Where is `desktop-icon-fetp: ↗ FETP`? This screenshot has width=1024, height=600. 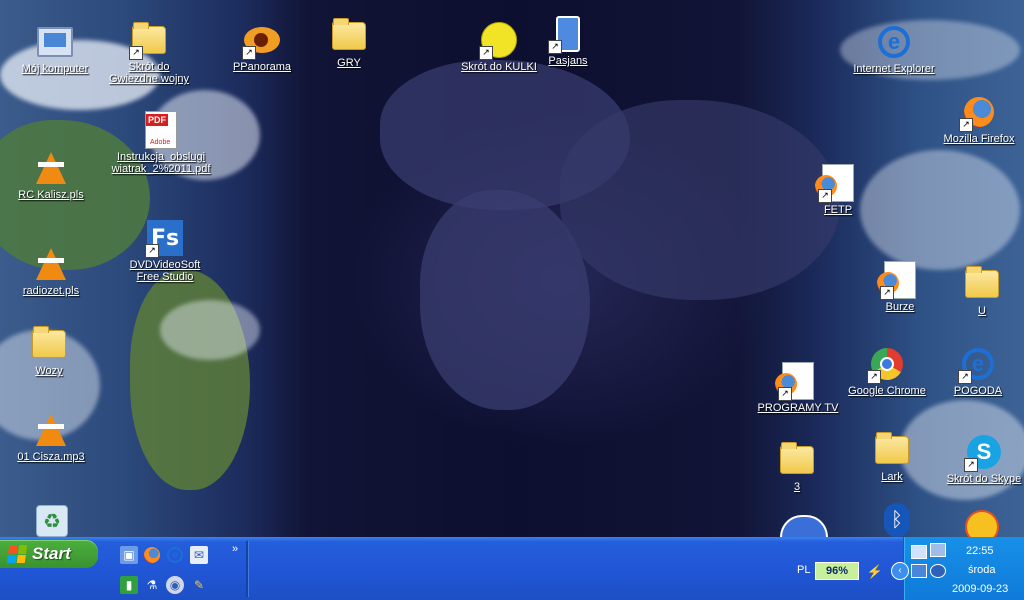 desktop-icon-fetp: ↗ FETP is located at coordinates (838, 190).